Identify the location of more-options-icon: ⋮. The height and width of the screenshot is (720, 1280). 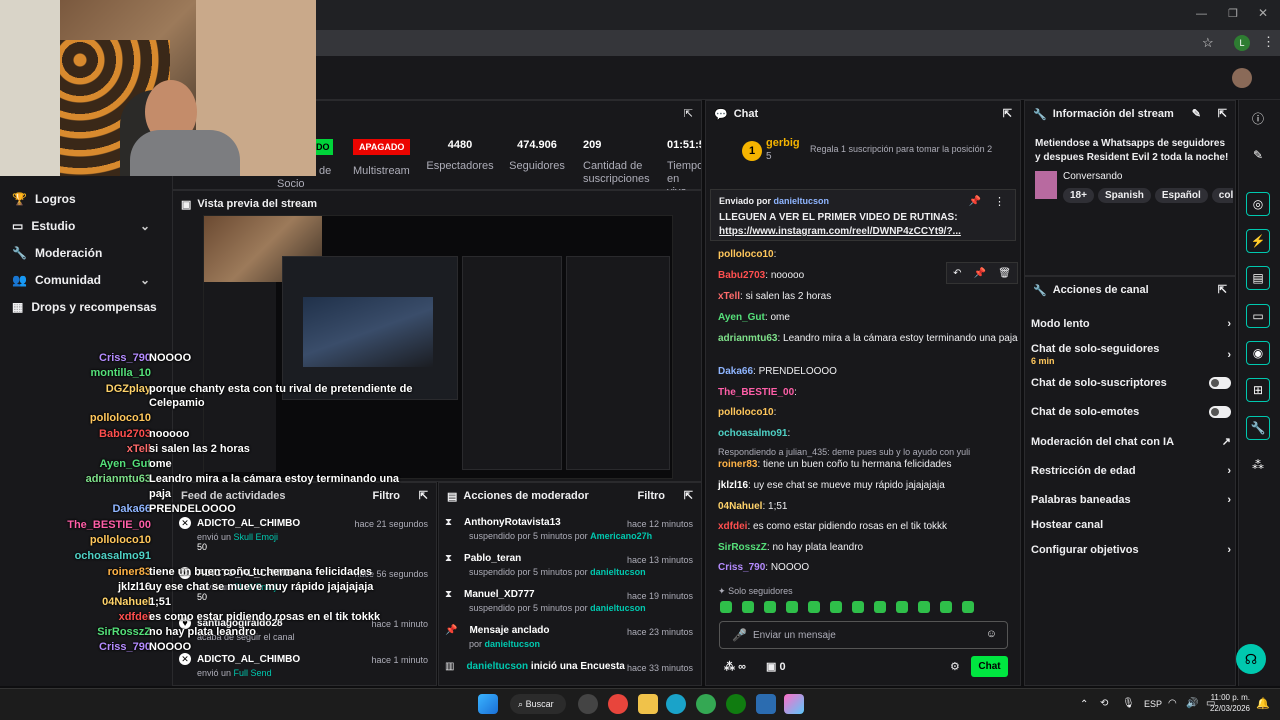
(999, 201).